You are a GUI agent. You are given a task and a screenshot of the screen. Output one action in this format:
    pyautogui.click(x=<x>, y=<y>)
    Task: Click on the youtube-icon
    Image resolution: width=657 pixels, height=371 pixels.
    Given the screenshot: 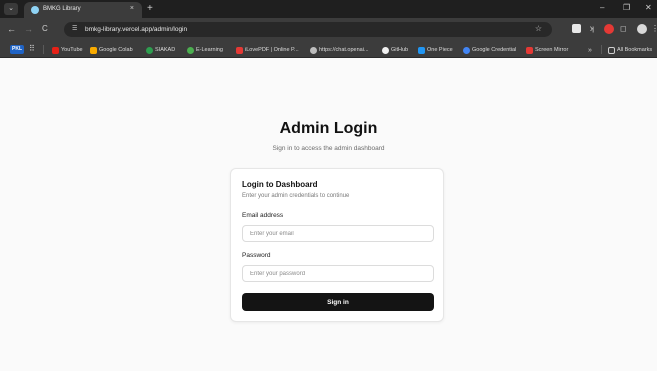 What is the action you would take?
    pyautogui.click(x=55, y=50)
    